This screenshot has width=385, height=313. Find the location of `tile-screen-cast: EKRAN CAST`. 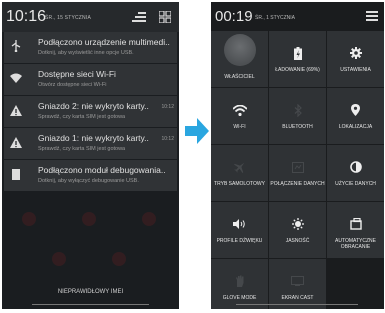

tile-screen-cast: EKRAN CAST is located at coordinates (297, 284).